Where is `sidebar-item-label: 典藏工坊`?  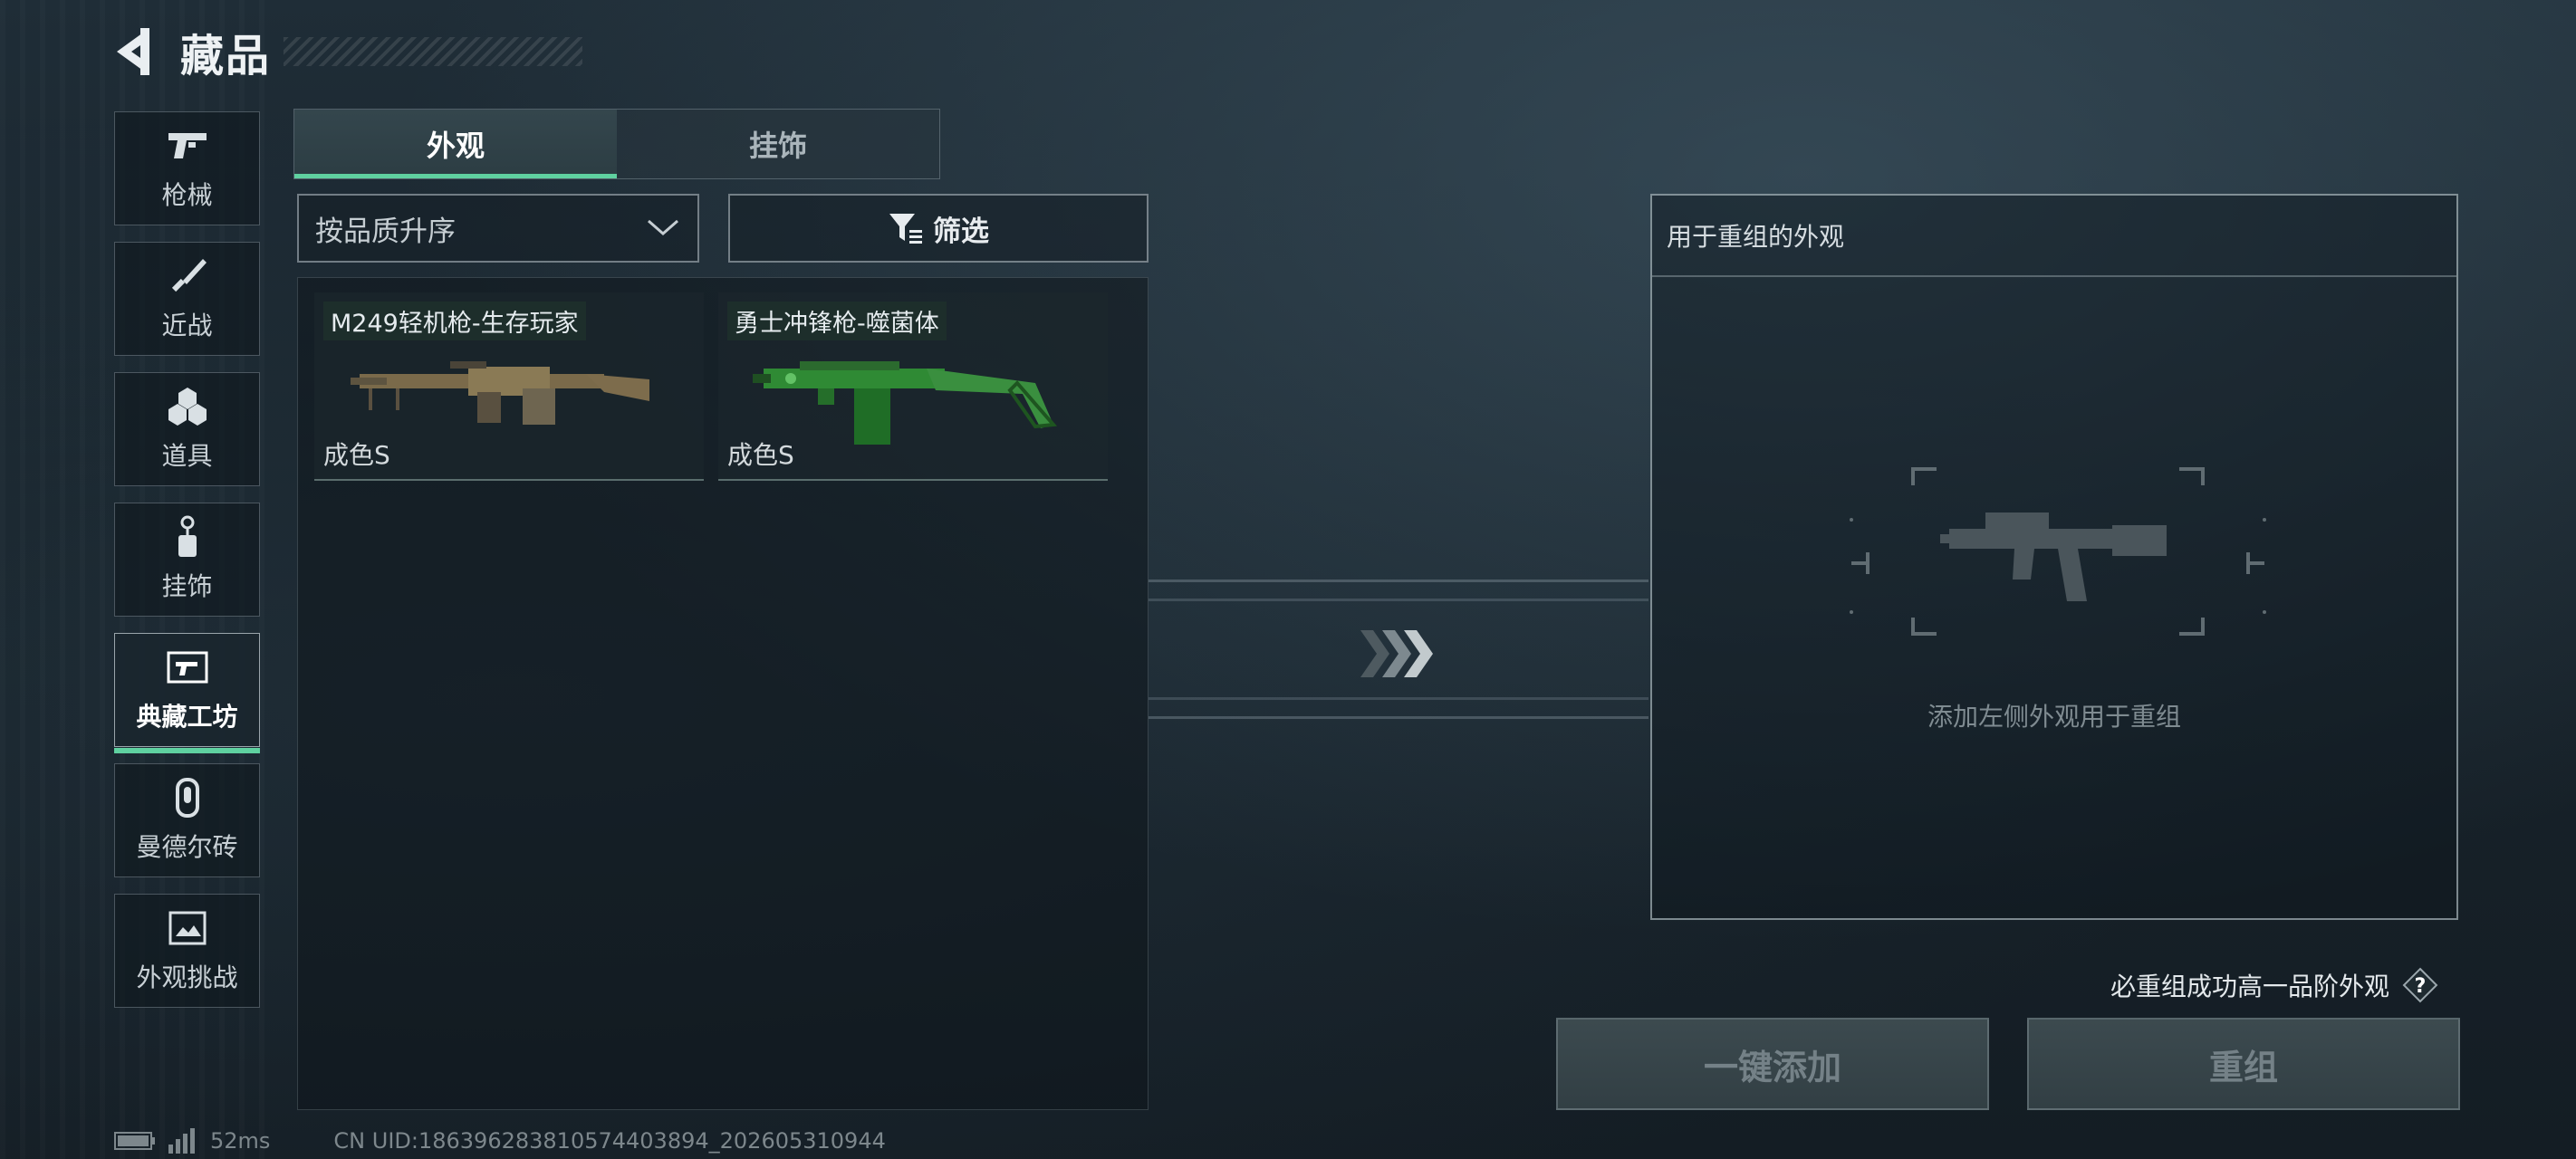
sidebar-item-label: 典藏工坊 is located at coordinates (187, 717).